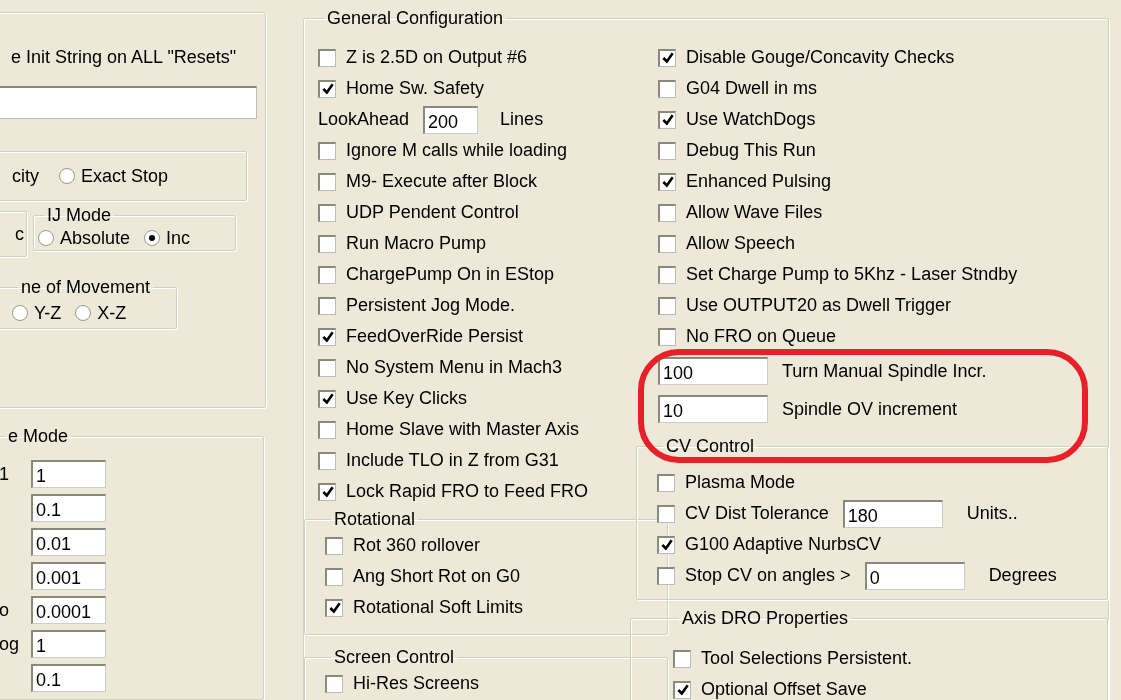 The image size is (1121, 700). What do you see at coordinates (68, 576) in the screenshot?
I see `input-field: 0.001` at bounding box center [68, 576].